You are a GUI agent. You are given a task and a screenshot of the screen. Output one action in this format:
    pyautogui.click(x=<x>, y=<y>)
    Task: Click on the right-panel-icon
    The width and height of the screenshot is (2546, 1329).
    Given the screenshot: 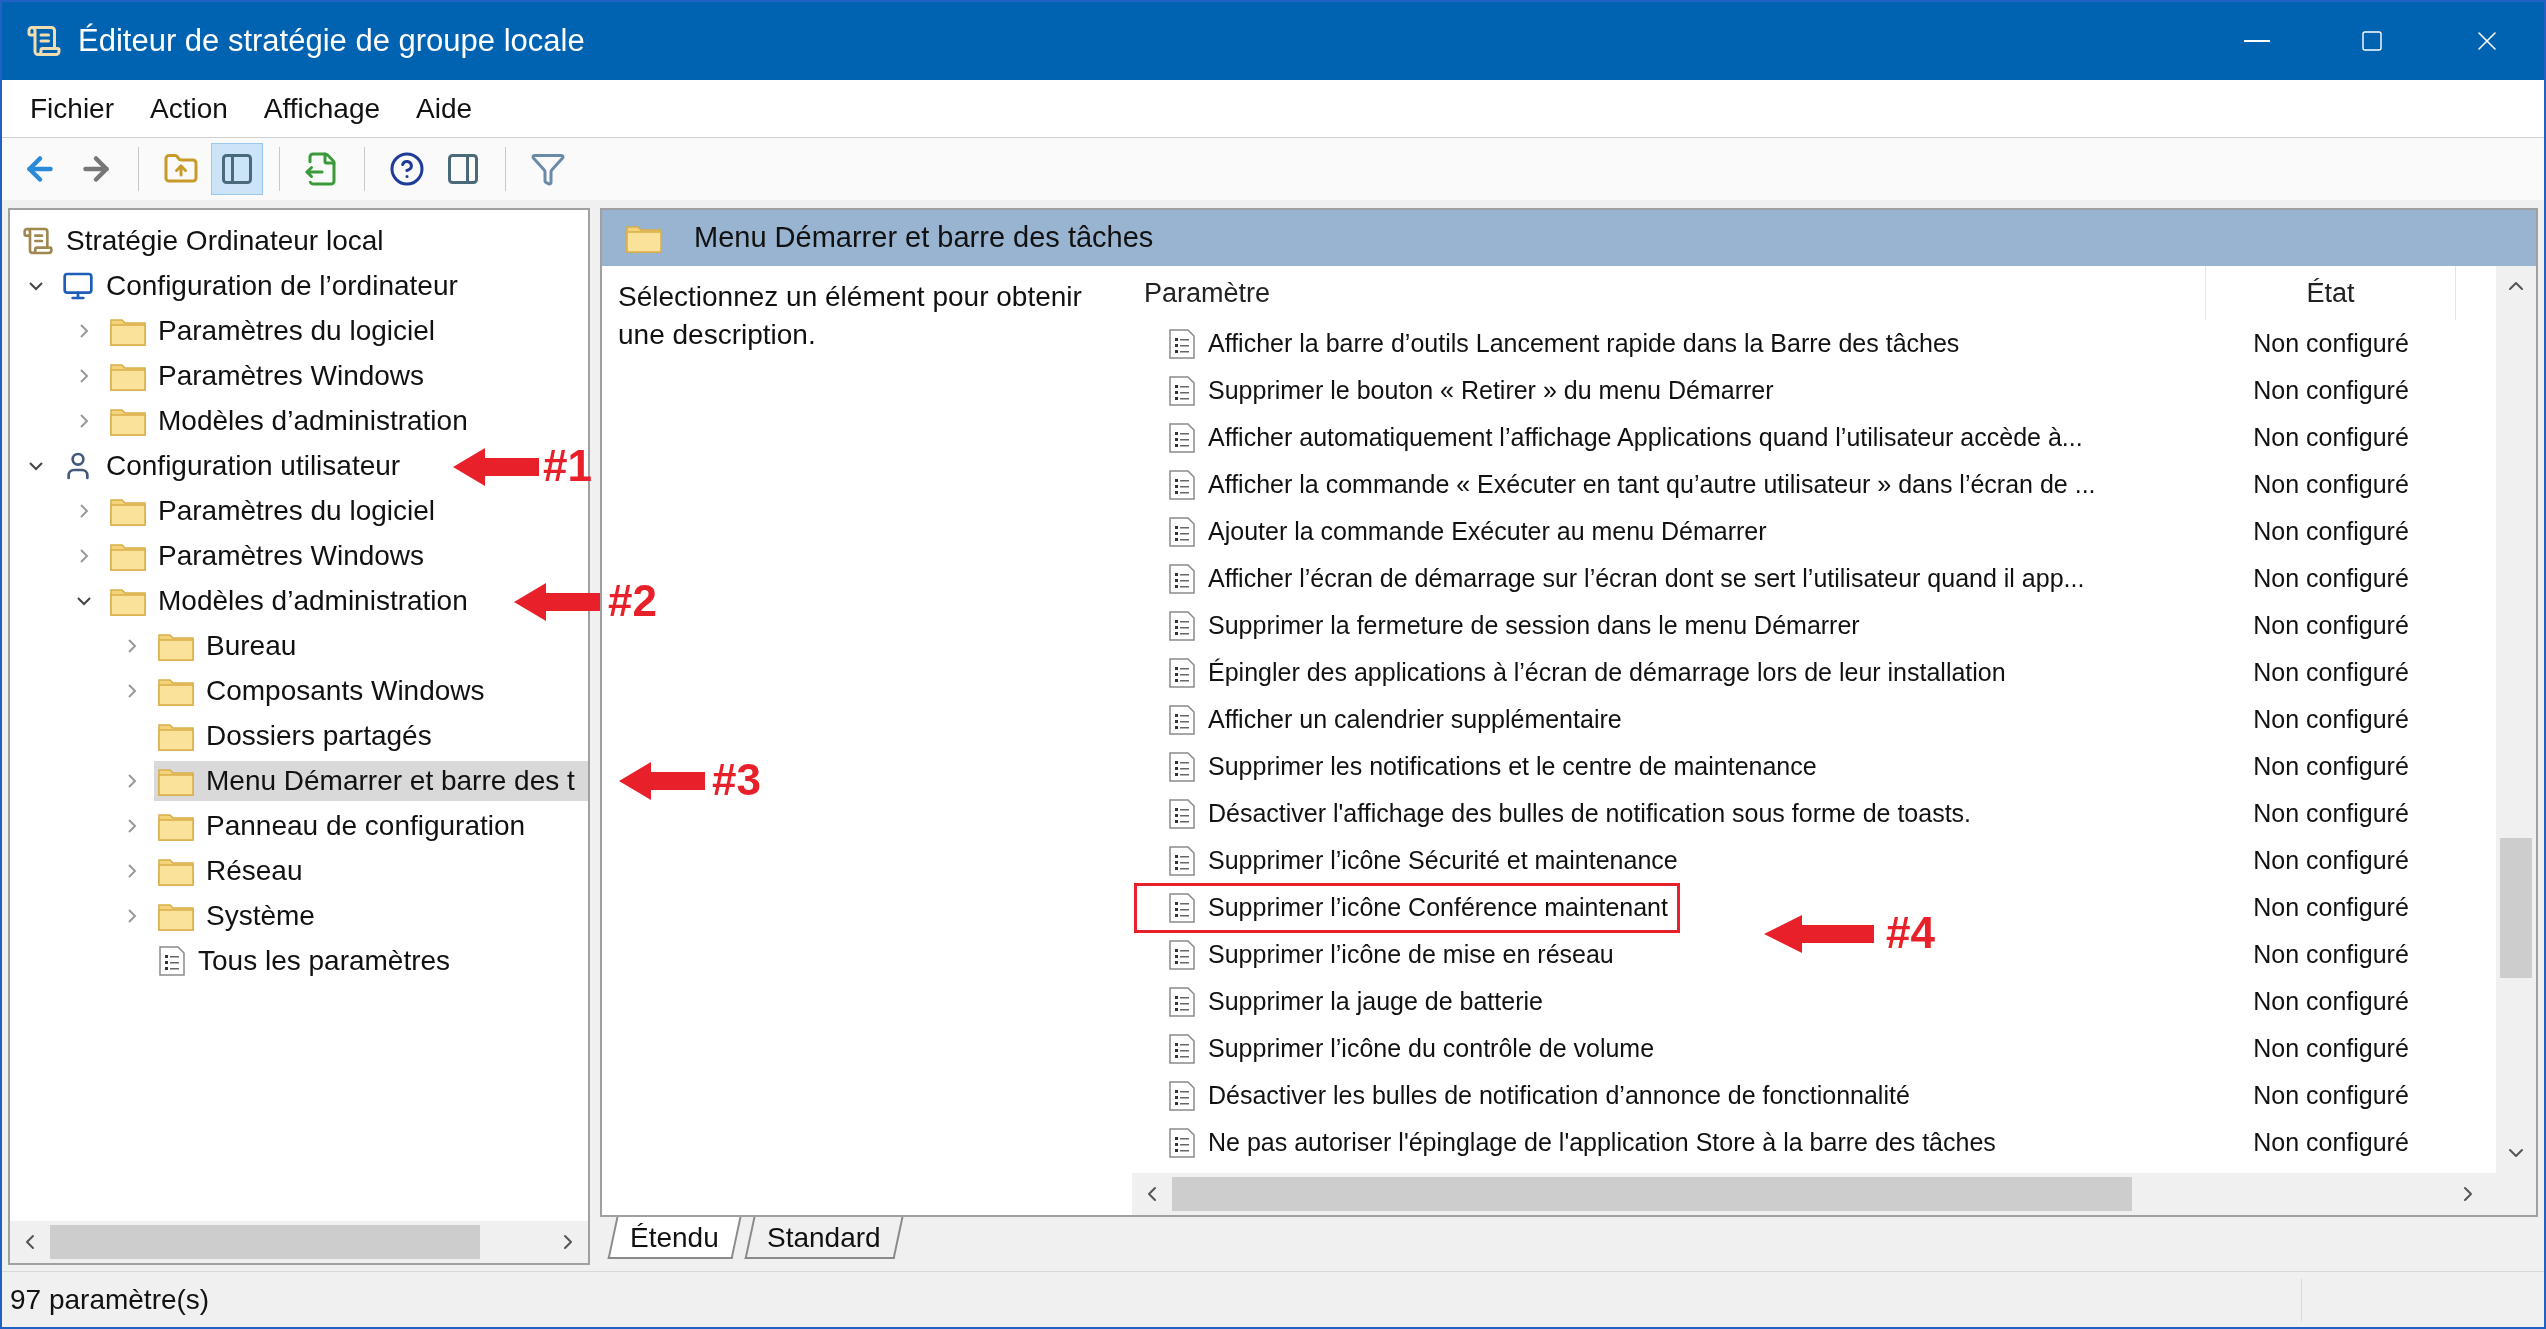 What is the action you would take?
    pyautogui.click(x=463, y=169)
    